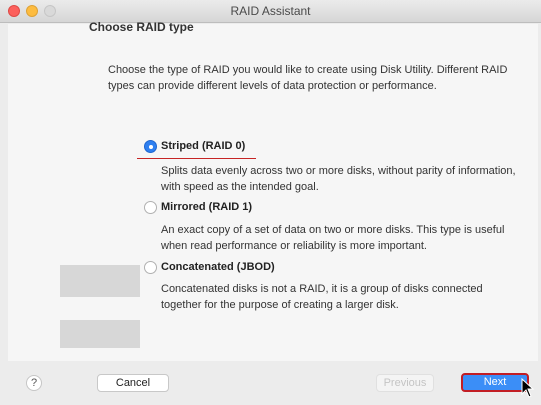  What do you see at coordinates (100, 334) in the screenshot?
I see `disk-artwork-bottom` at bounding box center [100, 334].